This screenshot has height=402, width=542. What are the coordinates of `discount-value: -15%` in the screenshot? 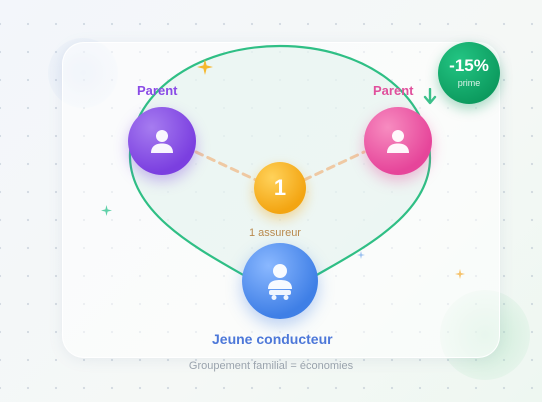 It's located at (469, 65).